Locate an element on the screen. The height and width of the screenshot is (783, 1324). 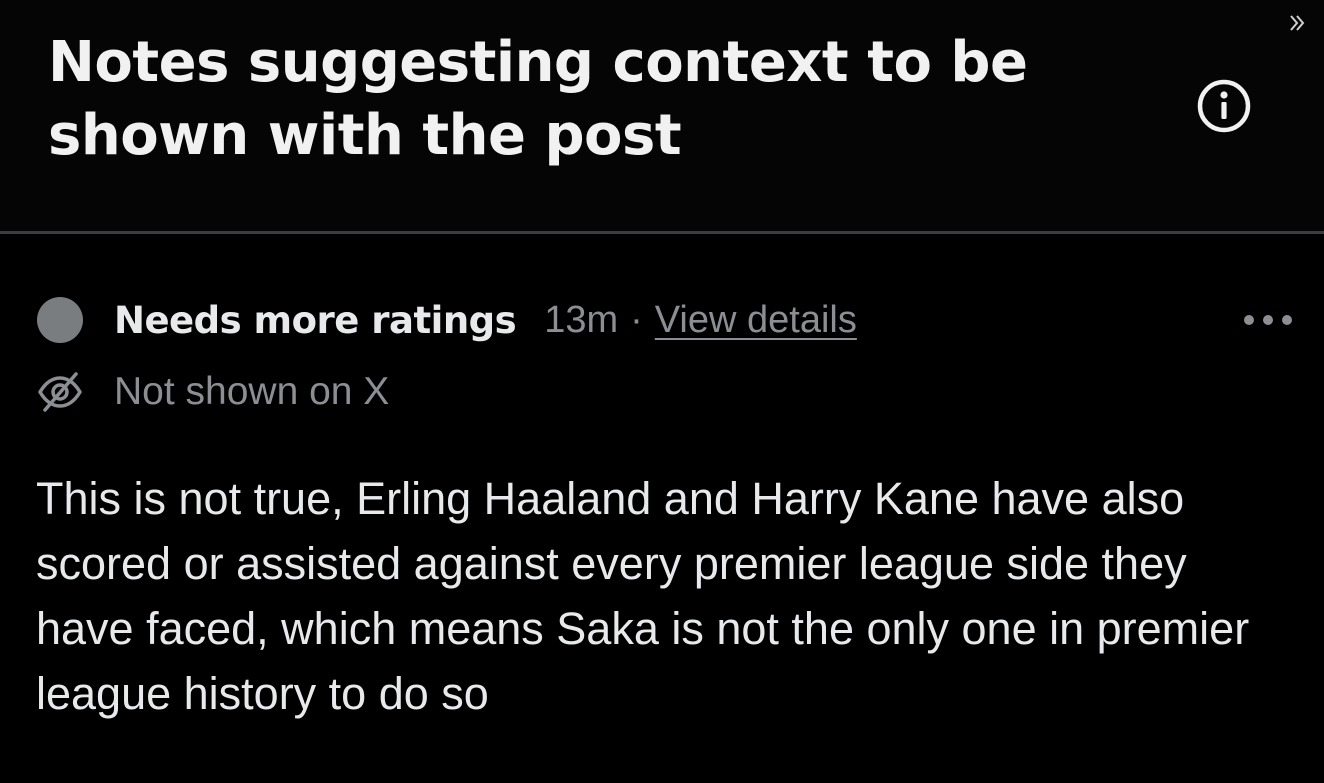
info-circle-icon is located at coordinates (1224, 106).